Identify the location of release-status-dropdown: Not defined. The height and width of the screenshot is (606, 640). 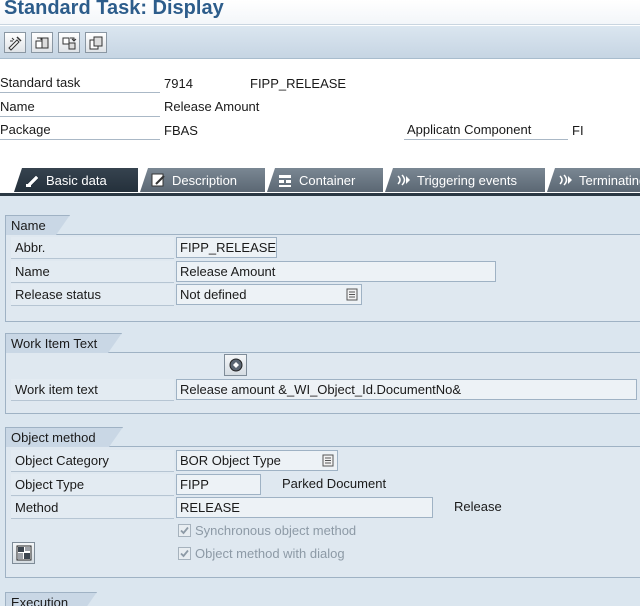
(269, 294).